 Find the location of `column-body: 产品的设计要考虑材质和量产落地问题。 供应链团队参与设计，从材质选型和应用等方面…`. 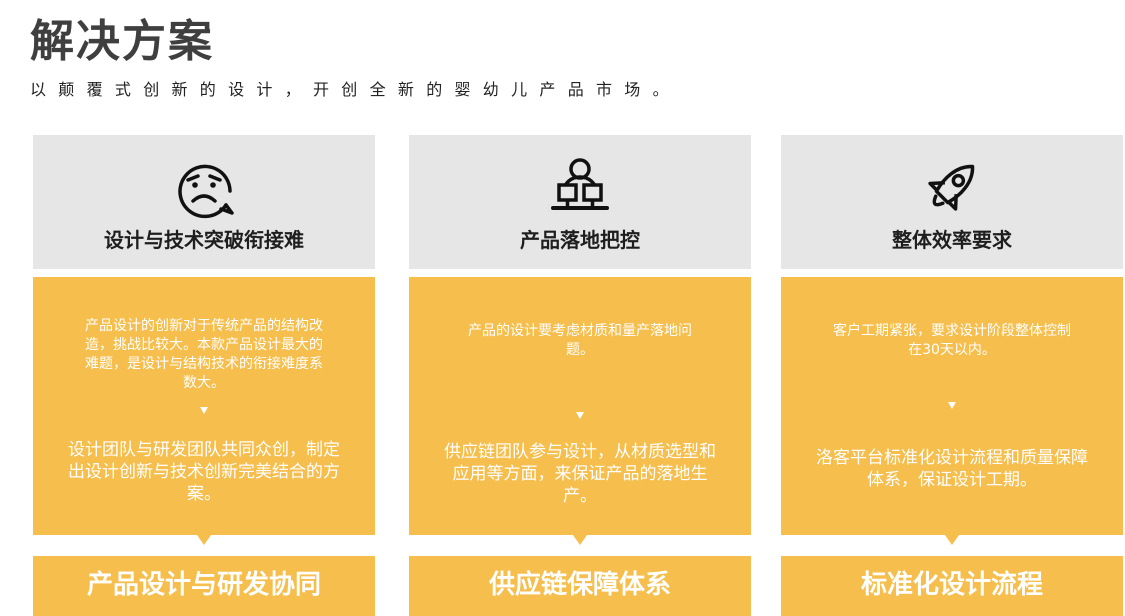

column-body: 产品的设计要考虑材质和量产落地问题。 供应链团队参与设计，从材质选型和应用等方面… is located at coordinates (580, 411).